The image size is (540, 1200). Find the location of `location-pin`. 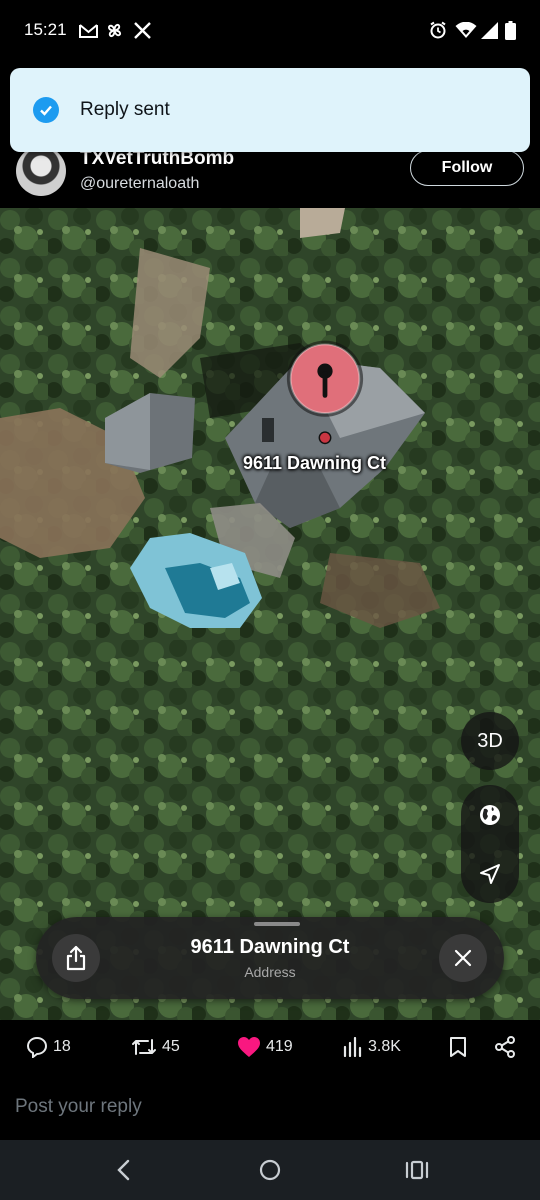

location-pin is located at coordinates (325, 393).